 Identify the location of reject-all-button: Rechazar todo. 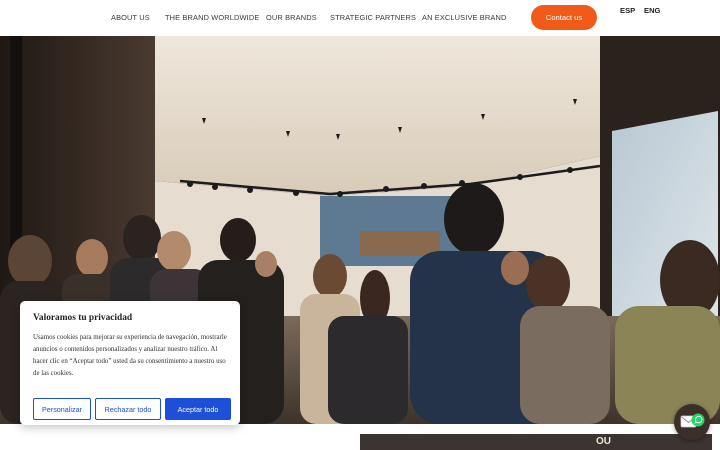
(128, 409).